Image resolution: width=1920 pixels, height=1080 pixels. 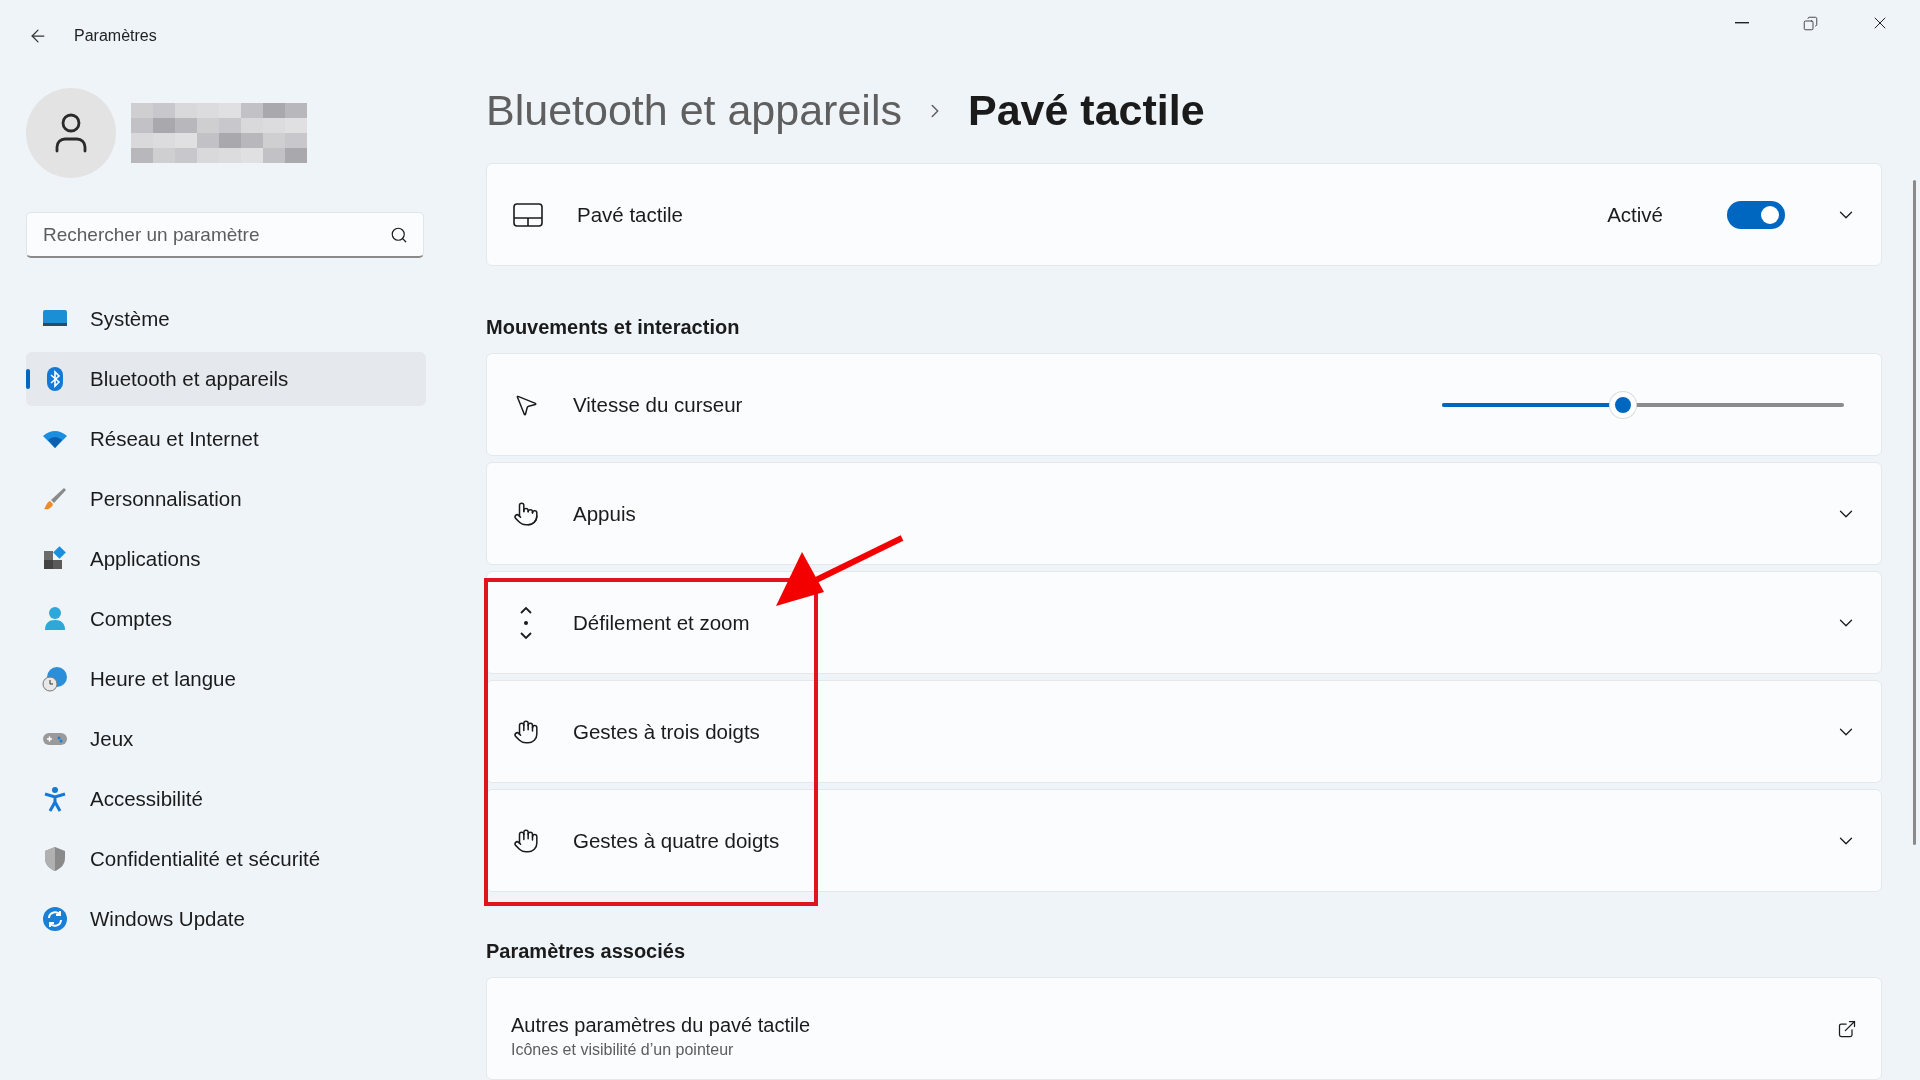 I want to click on link-description: Icônes et visibilité d’un pointeur, so click(x=623, y=1050).